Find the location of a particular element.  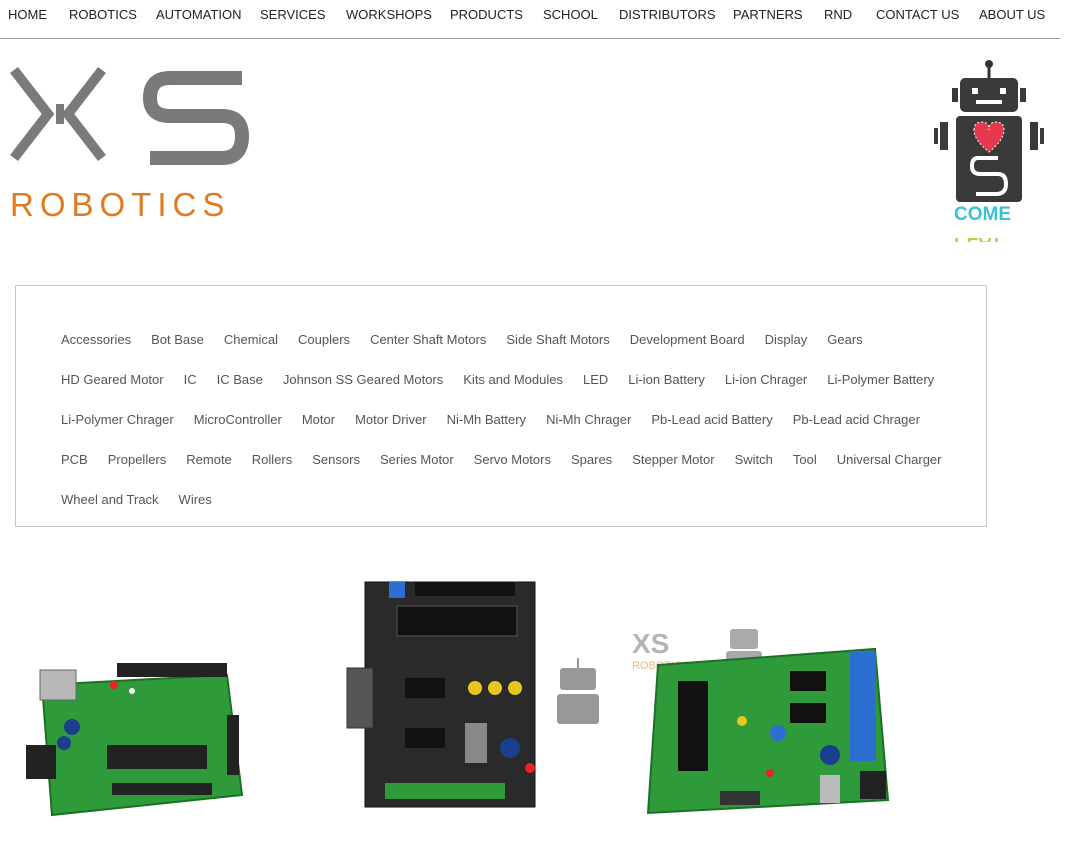

mascot-play: PLAY is located at coordinates (978, 237).